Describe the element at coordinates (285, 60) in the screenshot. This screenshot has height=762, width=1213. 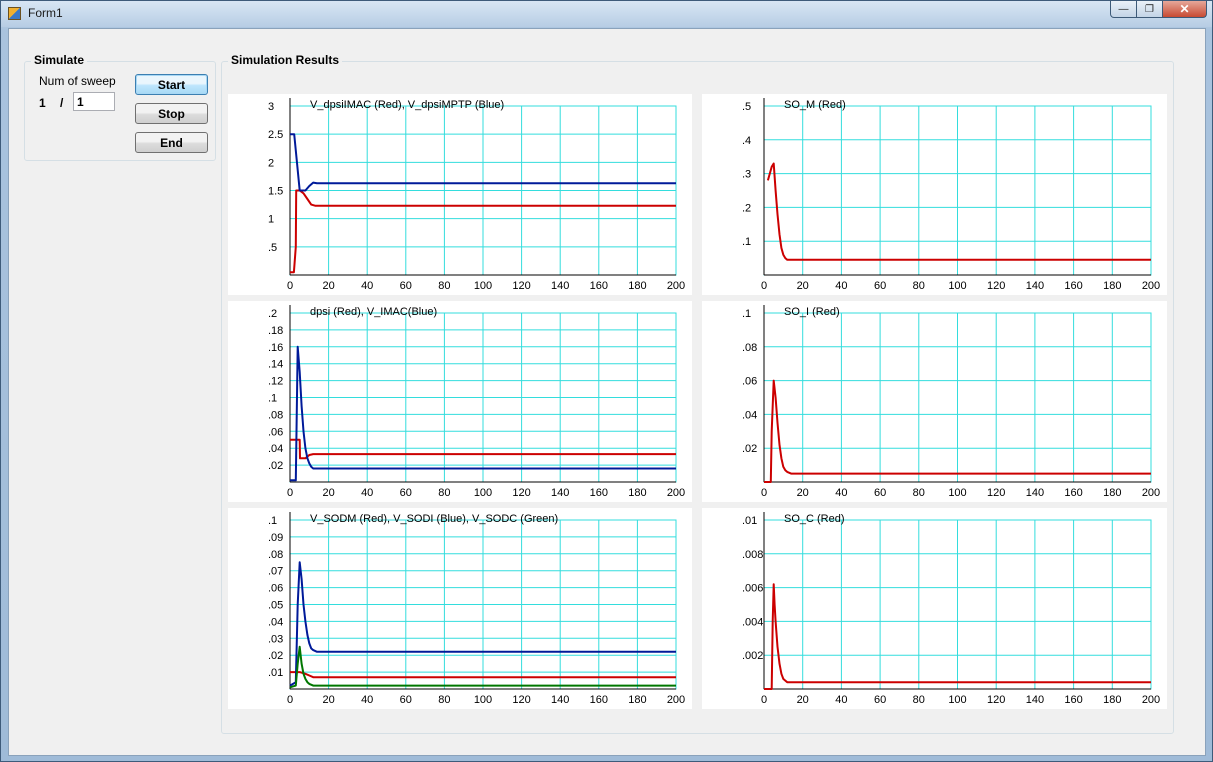
I see `simulation-results-label: Simulation Results` at that location.